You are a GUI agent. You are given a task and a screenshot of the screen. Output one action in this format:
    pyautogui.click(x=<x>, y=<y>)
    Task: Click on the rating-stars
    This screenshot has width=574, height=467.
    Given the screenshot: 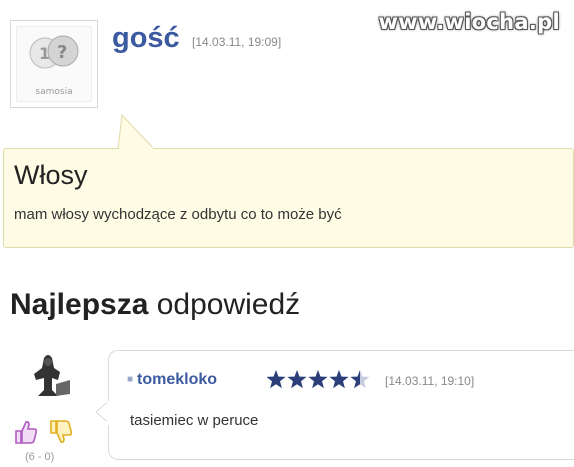 What is the action you would take?
    pyautogui.click(x=318, y=379)
    